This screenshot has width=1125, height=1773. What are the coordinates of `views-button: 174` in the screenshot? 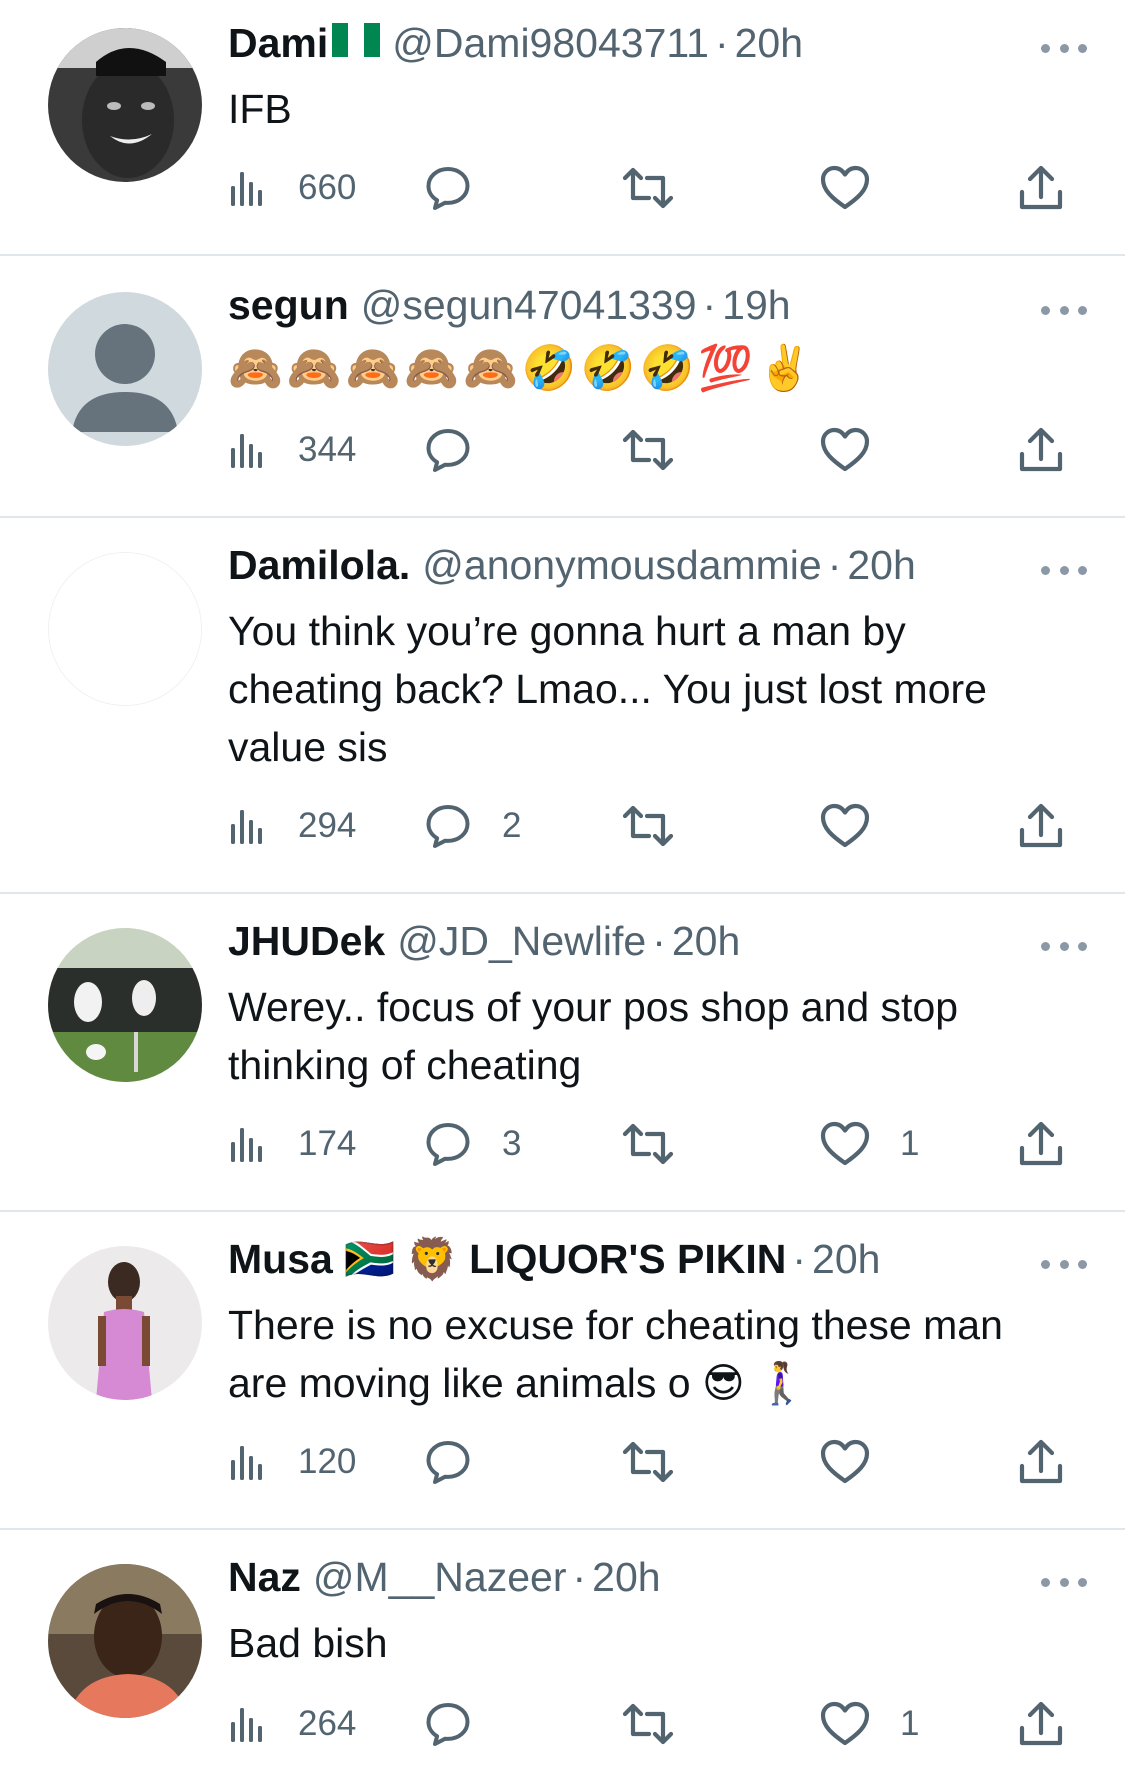 It's located at (292, 1144).